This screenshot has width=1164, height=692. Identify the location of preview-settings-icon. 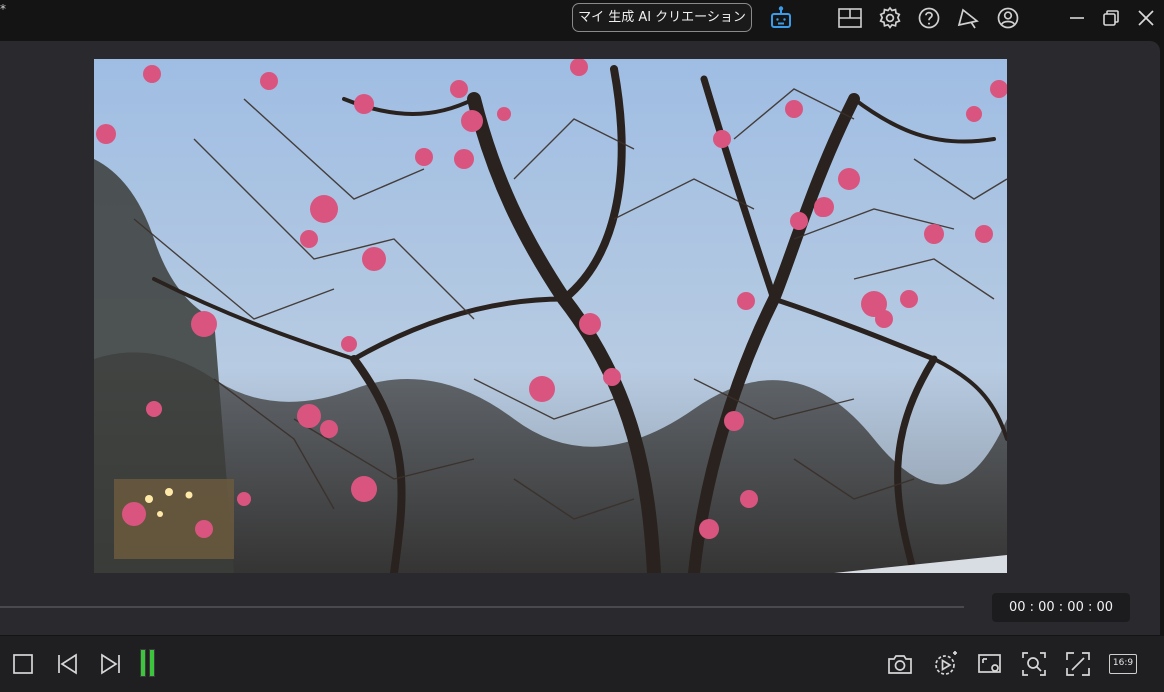
(990, 664).